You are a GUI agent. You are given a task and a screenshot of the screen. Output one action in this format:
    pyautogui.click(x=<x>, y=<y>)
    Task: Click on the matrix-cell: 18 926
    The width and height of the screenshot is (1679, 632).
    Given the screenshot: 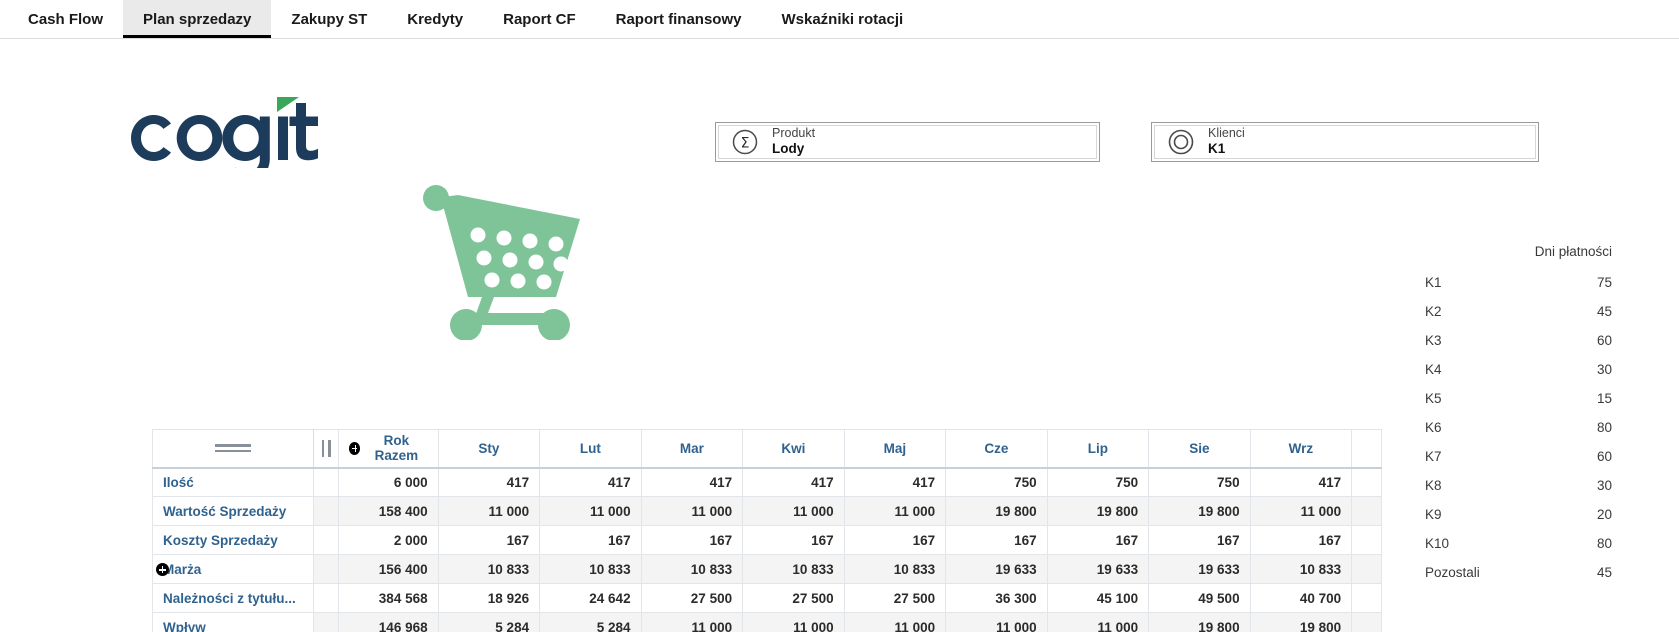 What is the action you would take?
    pyautogui.click(x=489, y=598)
    